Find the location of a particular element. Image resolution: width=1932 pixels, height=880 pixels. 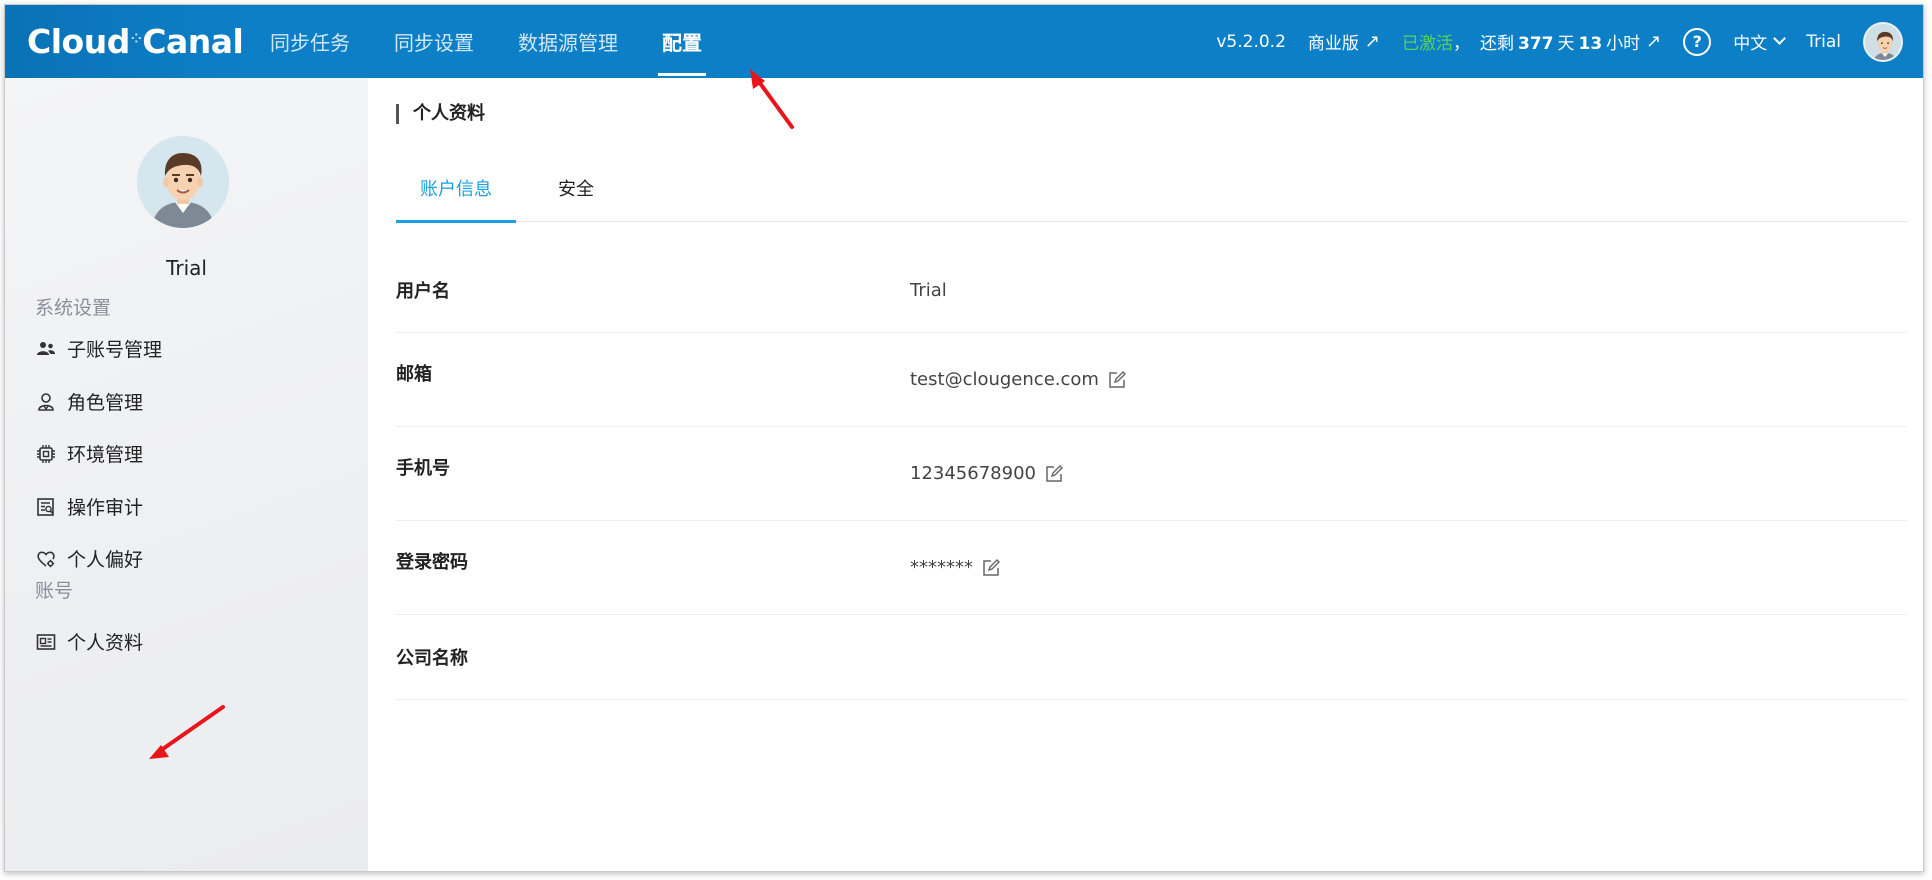

remaining-time: 还剩 377 天 13 小时 is located at coordinates (1560, 41).